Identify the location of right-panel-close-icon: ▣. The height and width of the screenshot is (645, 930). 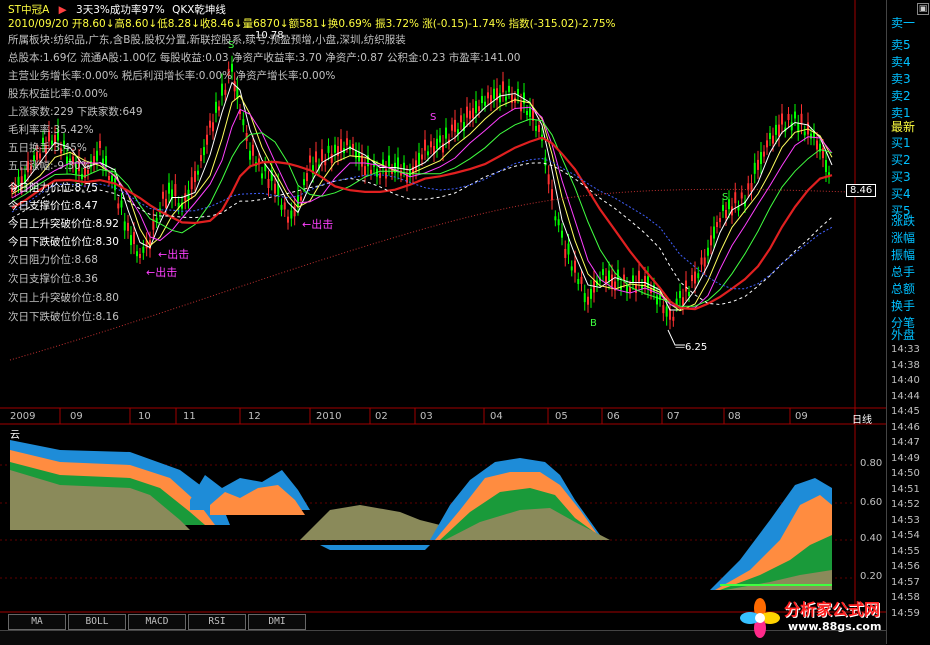
(923, 9).